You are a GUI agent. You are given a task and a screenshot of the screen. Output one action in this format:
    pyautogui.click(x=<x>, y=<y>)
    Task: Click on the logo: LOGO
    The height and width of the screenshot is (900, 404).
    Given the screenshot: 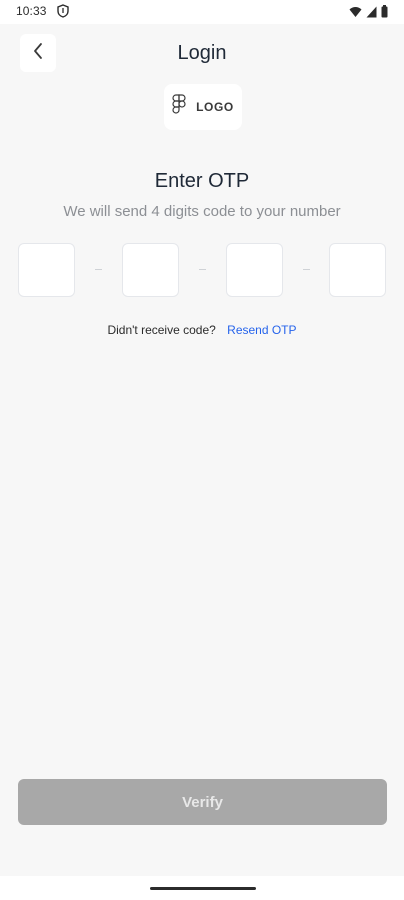 What is the action you would take?
    pyautogui.click(x=203, y=107)
    